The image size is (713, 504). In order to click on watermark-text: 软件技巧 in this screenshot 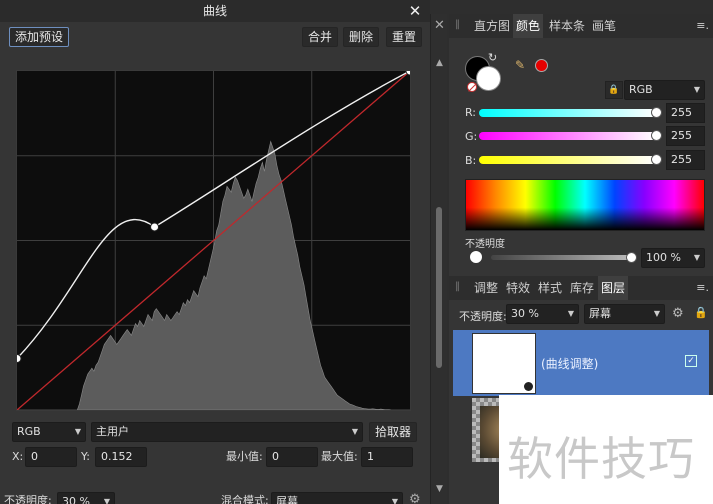, I will do `click(601, 459)`.